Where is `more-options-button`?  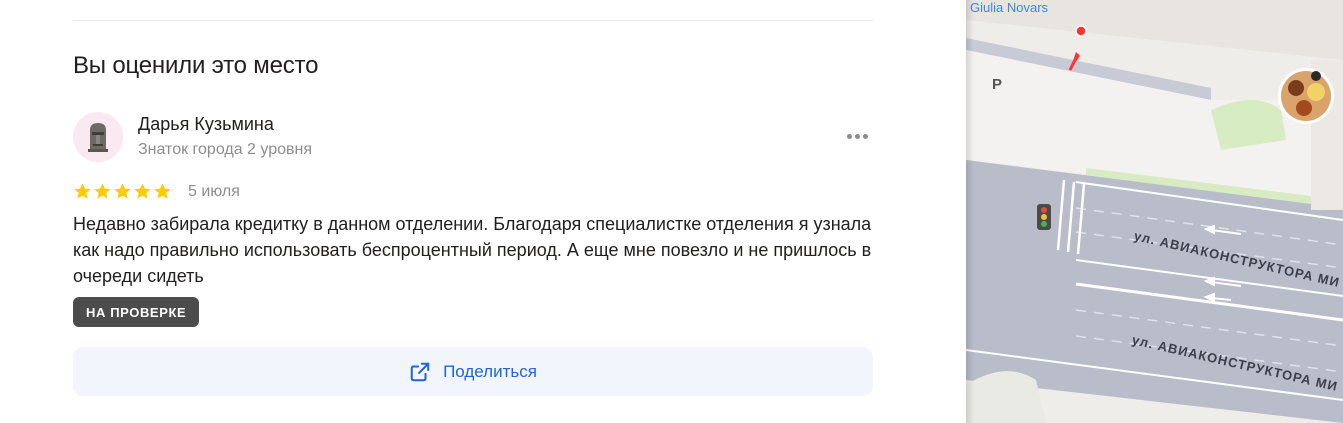 more-options-button is located at coordinates (857, 136).